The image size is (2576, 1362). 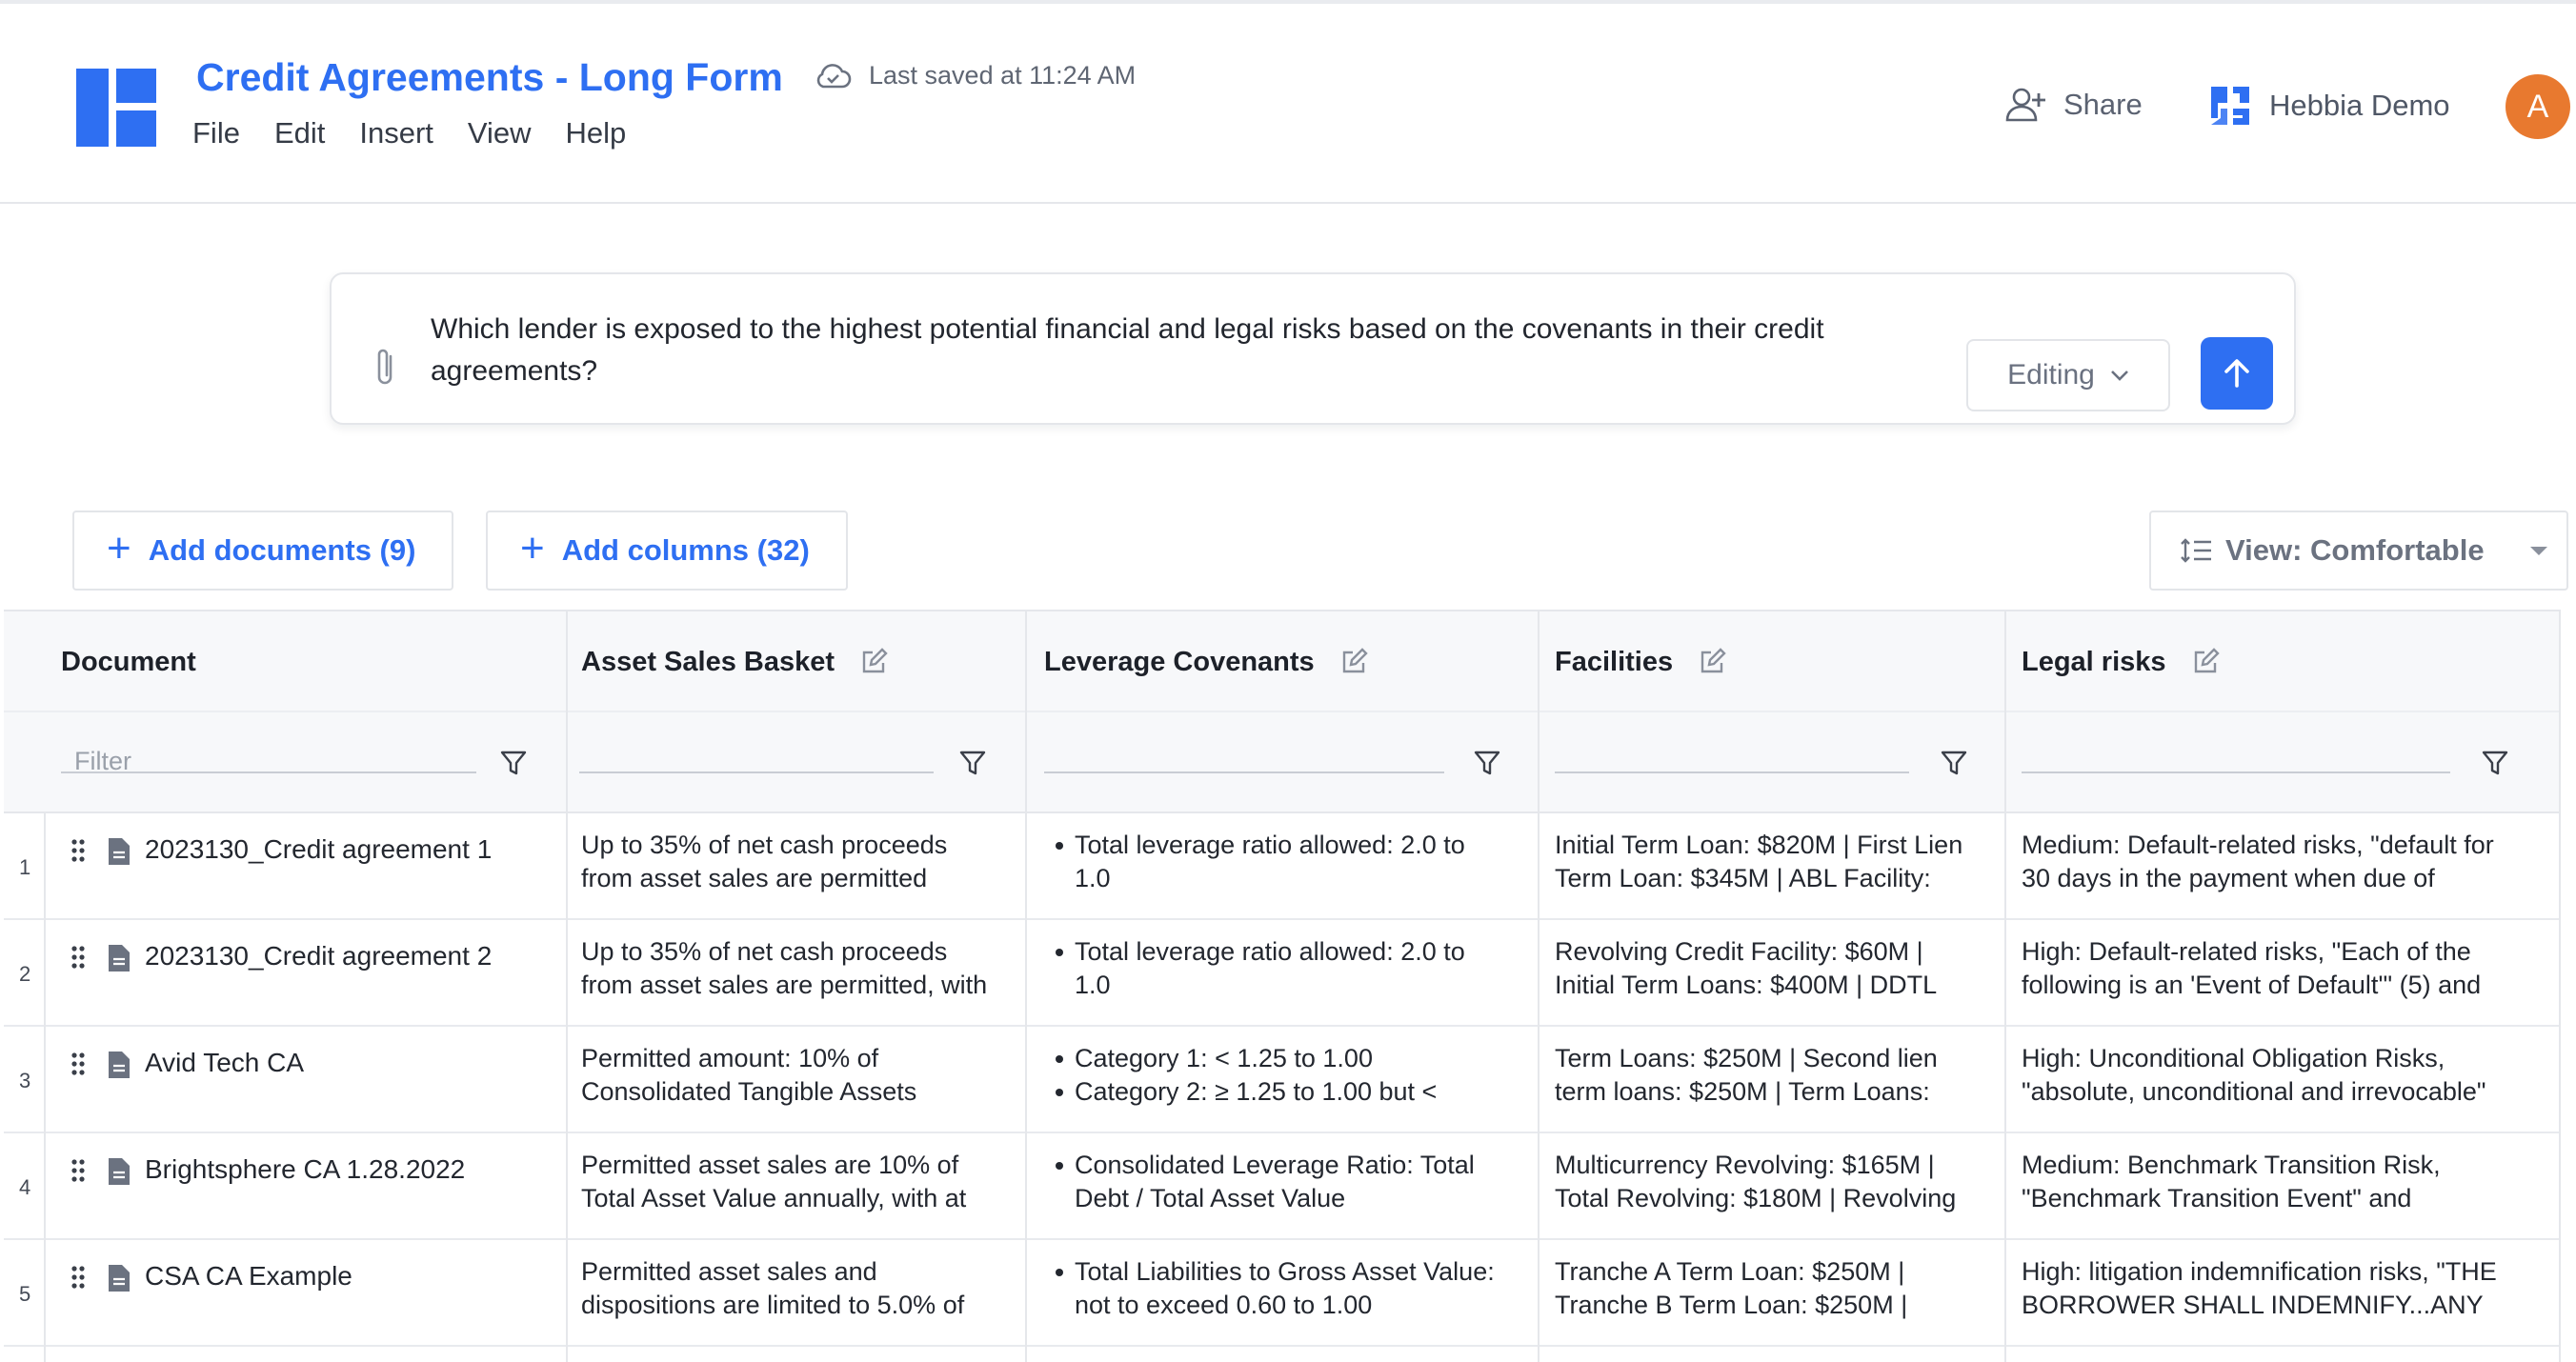 What do you see at coordinates (116, 108) in the screenshot?
I see `app-logo` at bounding box center [116, 108].